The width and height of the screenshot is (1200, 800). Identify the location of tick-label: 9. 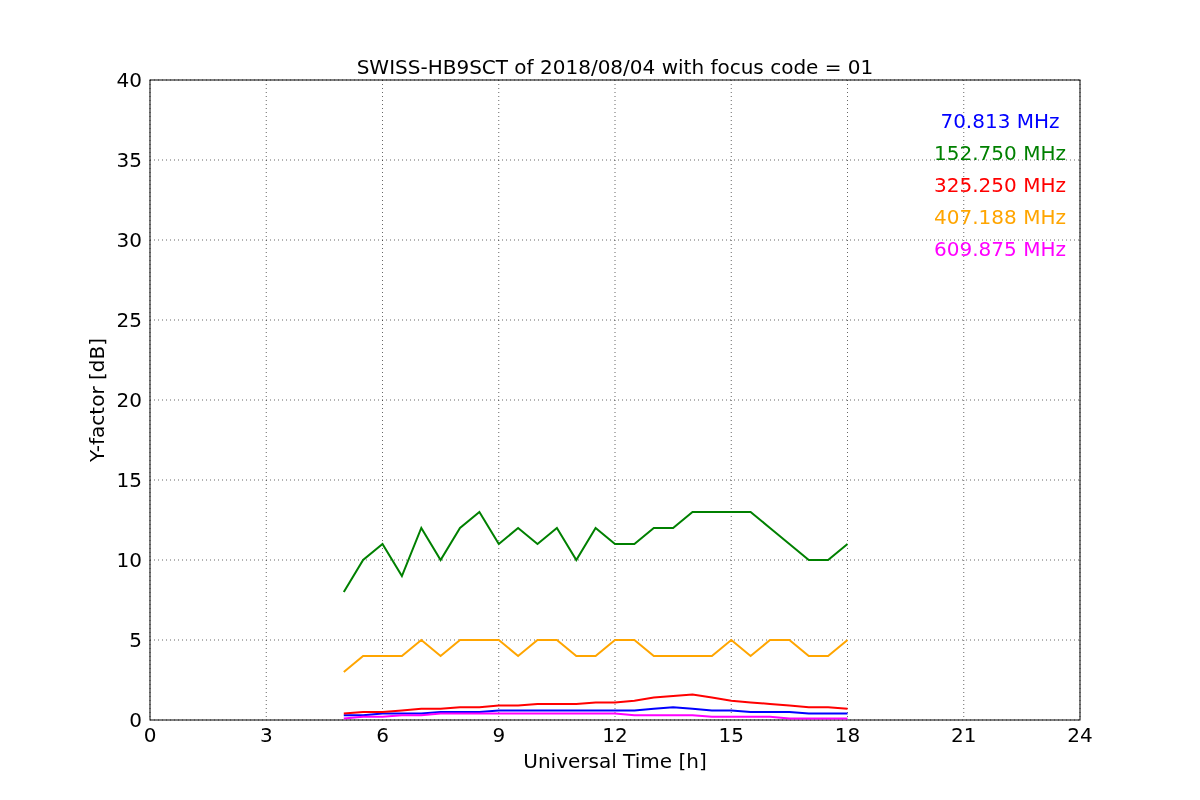
(499, 735).